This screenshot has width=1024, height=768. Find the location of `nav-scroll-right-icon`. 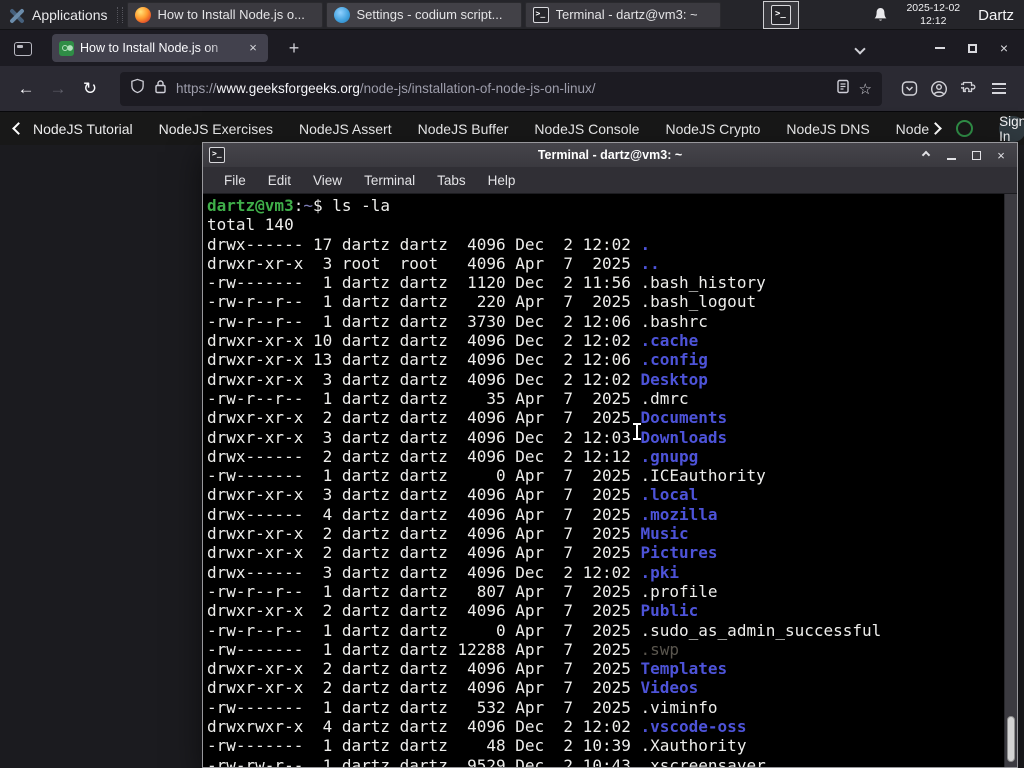

nav-scroll-right-icon is located at coordinates (936, 128).